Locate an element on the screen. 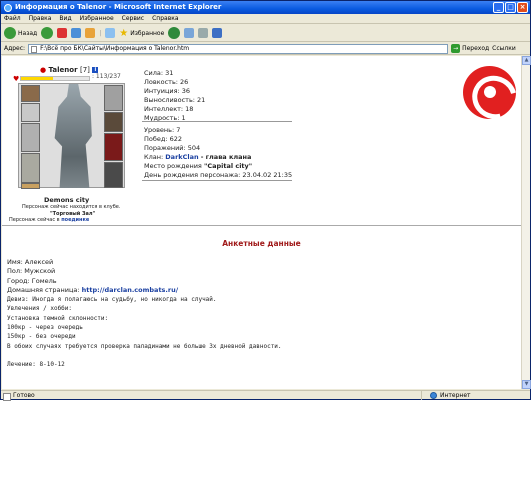 Image resolution: width=531 pixels, height=480 pixels. minimize-button: _ is located at coordinates (498, 7).